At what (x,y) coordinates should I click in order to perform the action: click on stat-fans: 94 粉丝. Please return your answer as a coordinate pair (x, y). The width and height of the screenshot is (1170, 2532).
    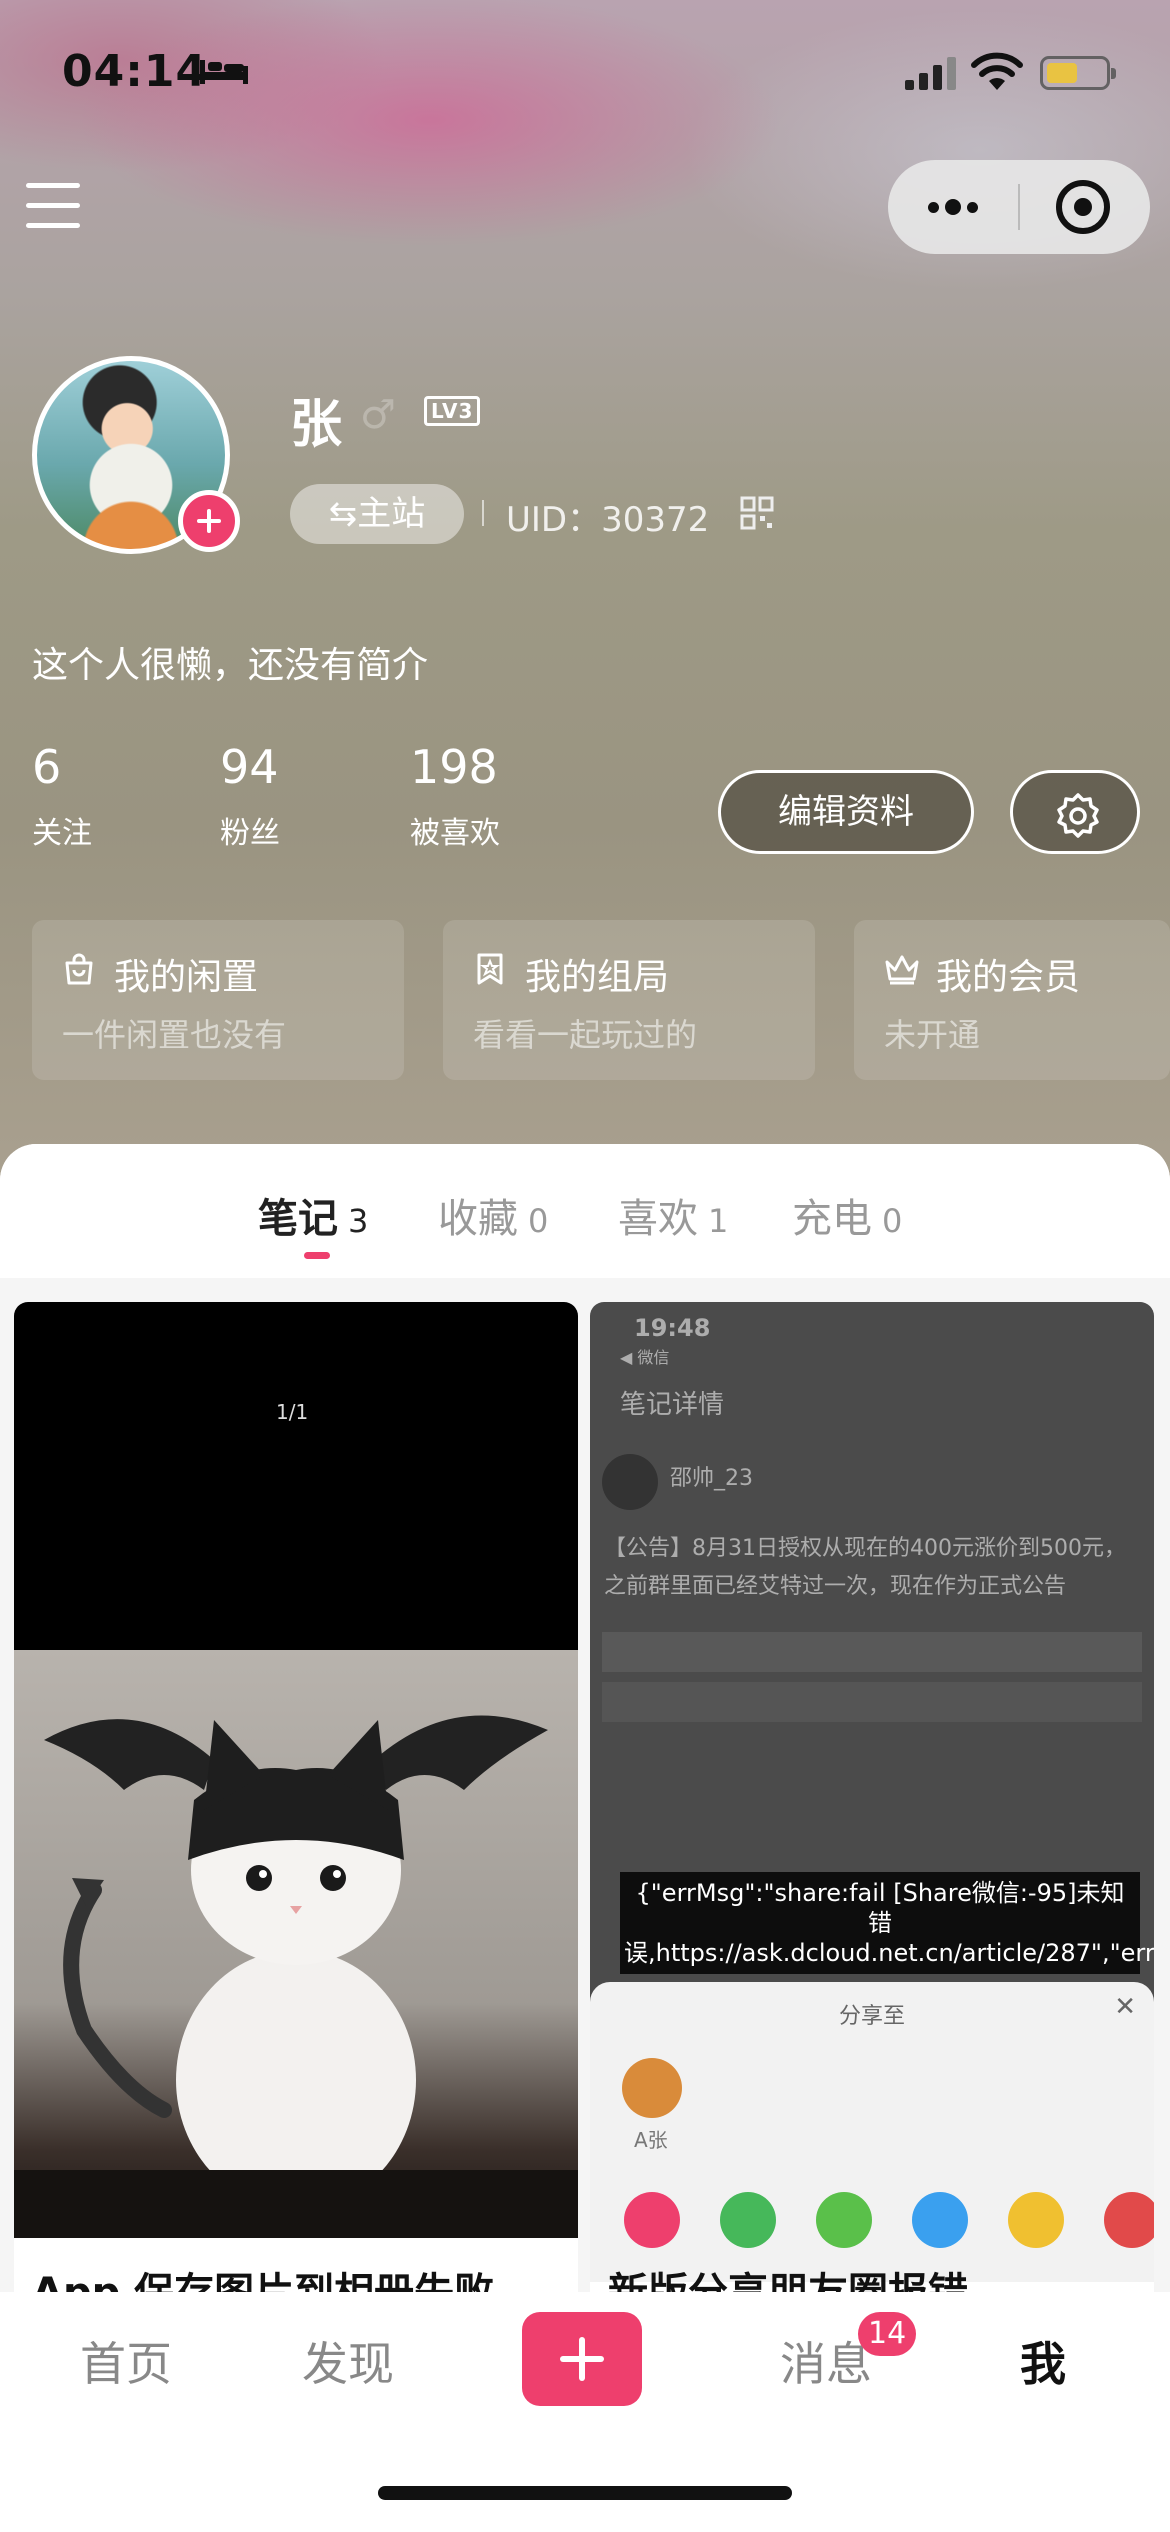
    Looking at the image, I should click on (250, 796).